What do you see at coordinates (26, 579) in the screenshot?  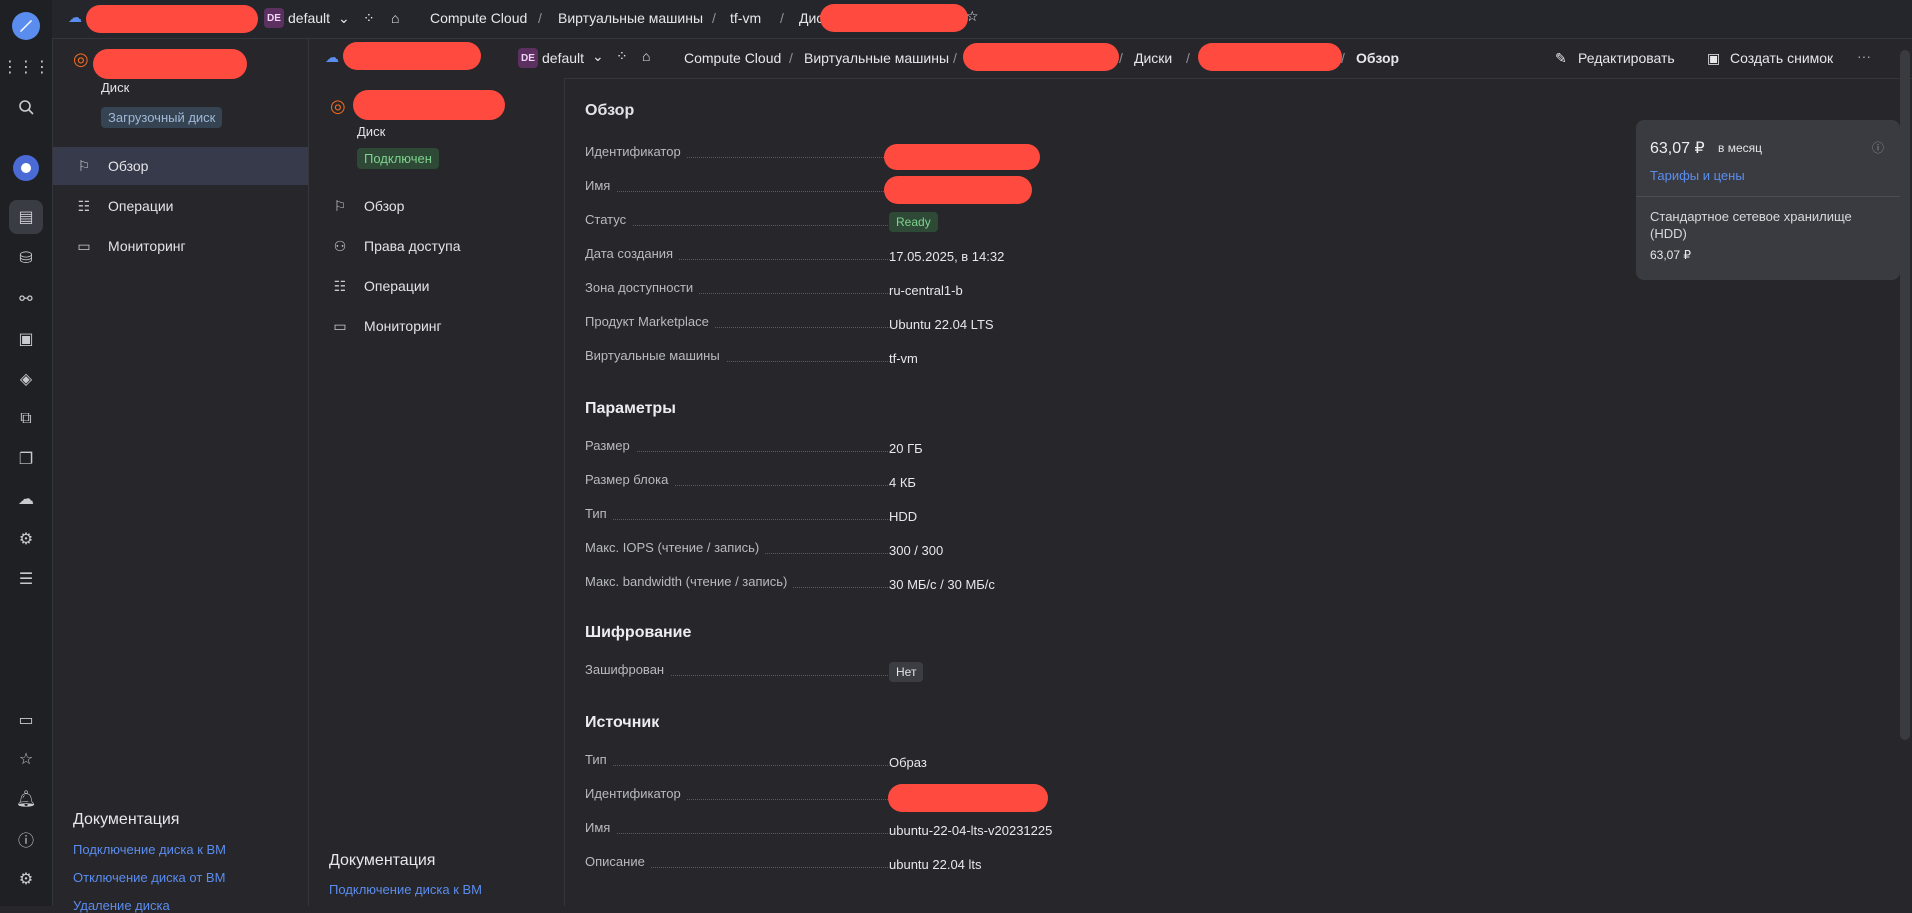 I see `checklist-icon: ☰` at bounding box center [26, 579].